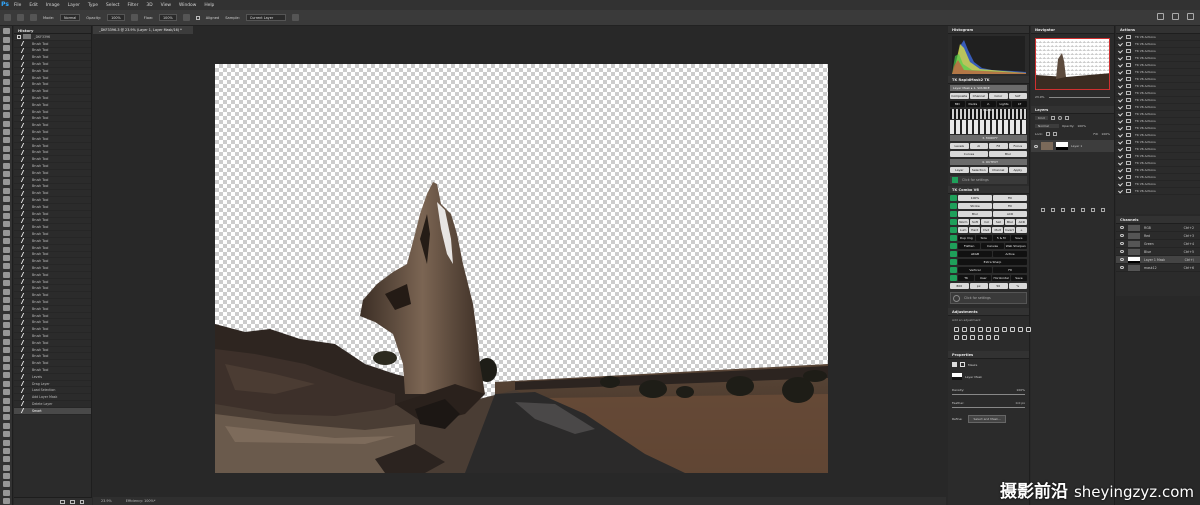  What do you see at coordinates (1158, 252) in the screenshot?
I see `channel-row: Blue Ctrl+5` at bounding box center [1158, 252].